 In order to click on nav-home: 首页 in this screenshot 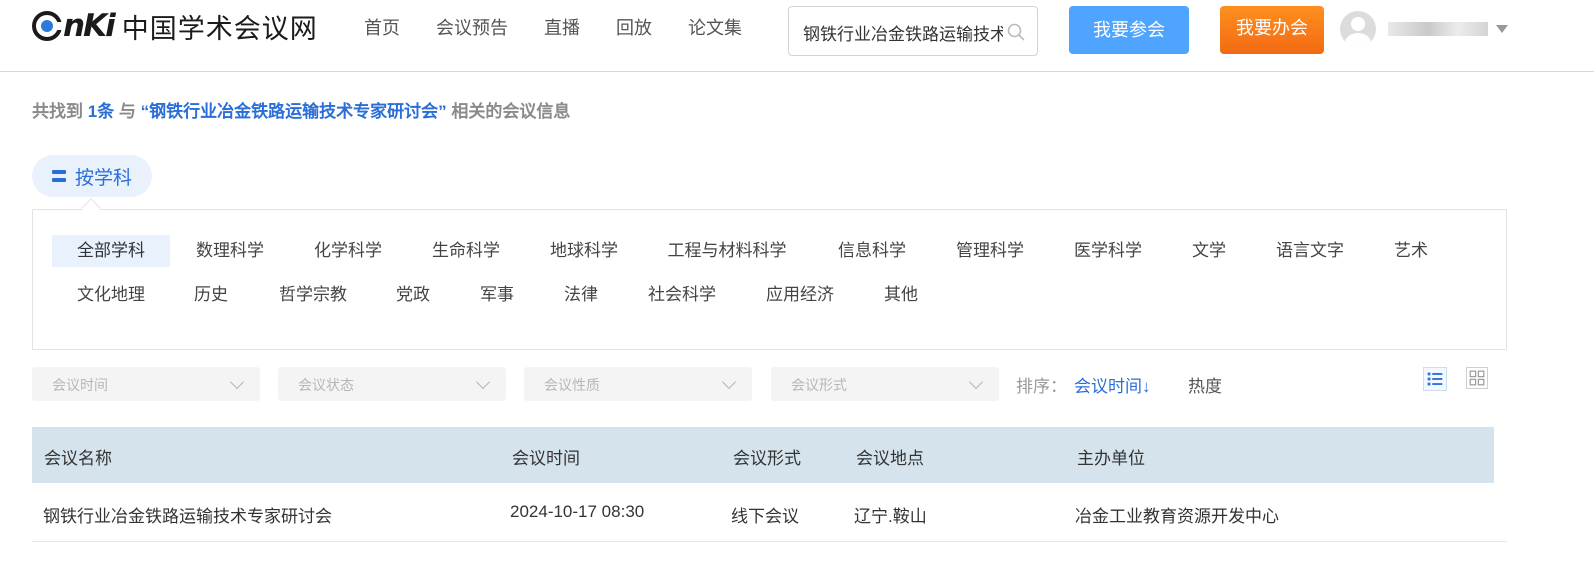, I will do `click(382, 28)`.